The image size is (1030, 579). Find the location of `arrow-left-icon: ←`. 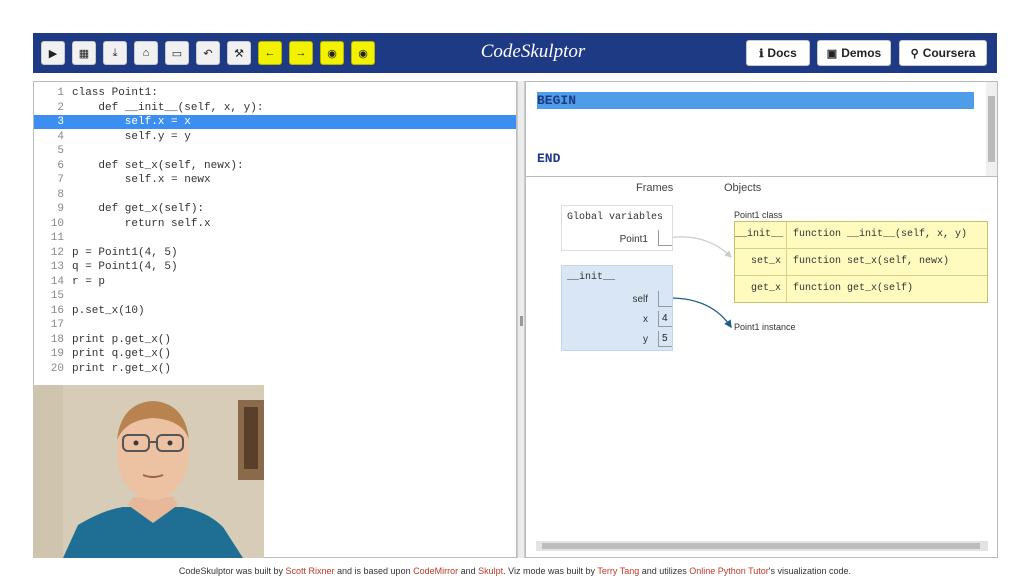

arrow-left-icon: ← is located at coordinates (270, 53).